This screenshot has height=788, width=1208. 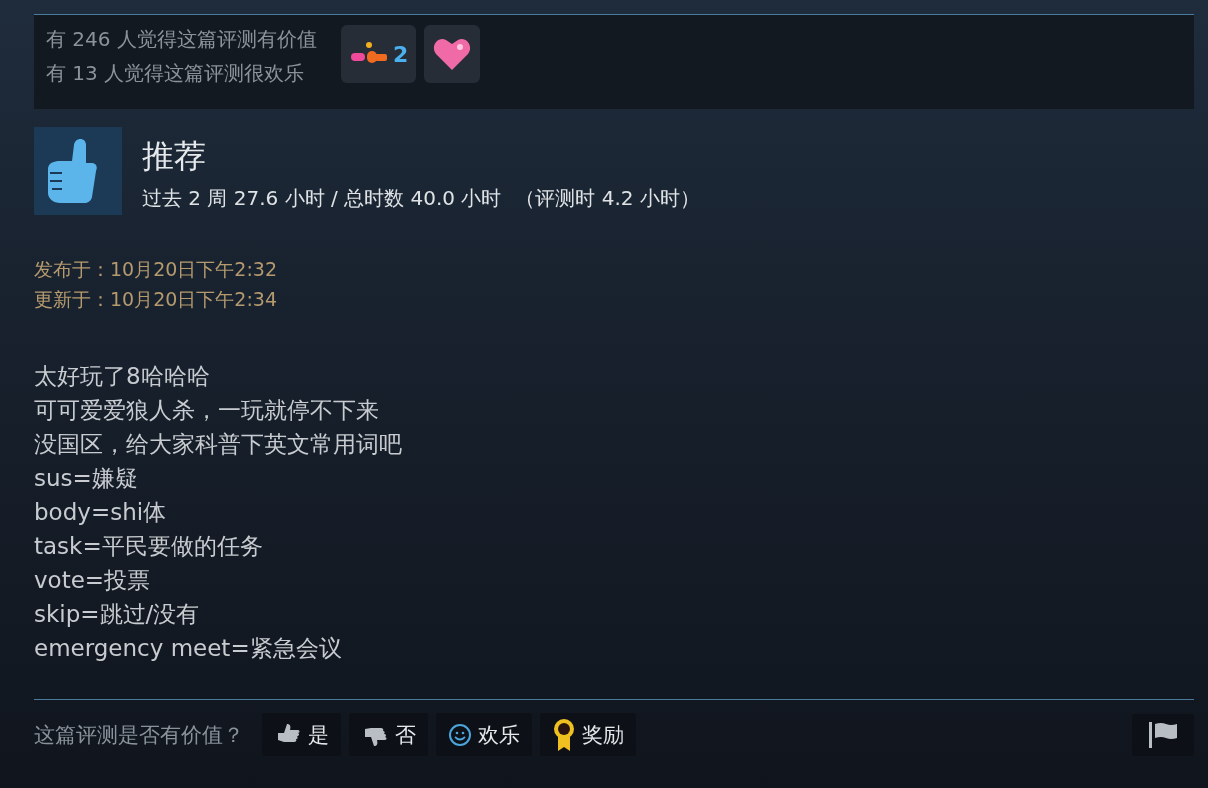 I want to click on vote-button: 奖励, so click(x=588, y=734).